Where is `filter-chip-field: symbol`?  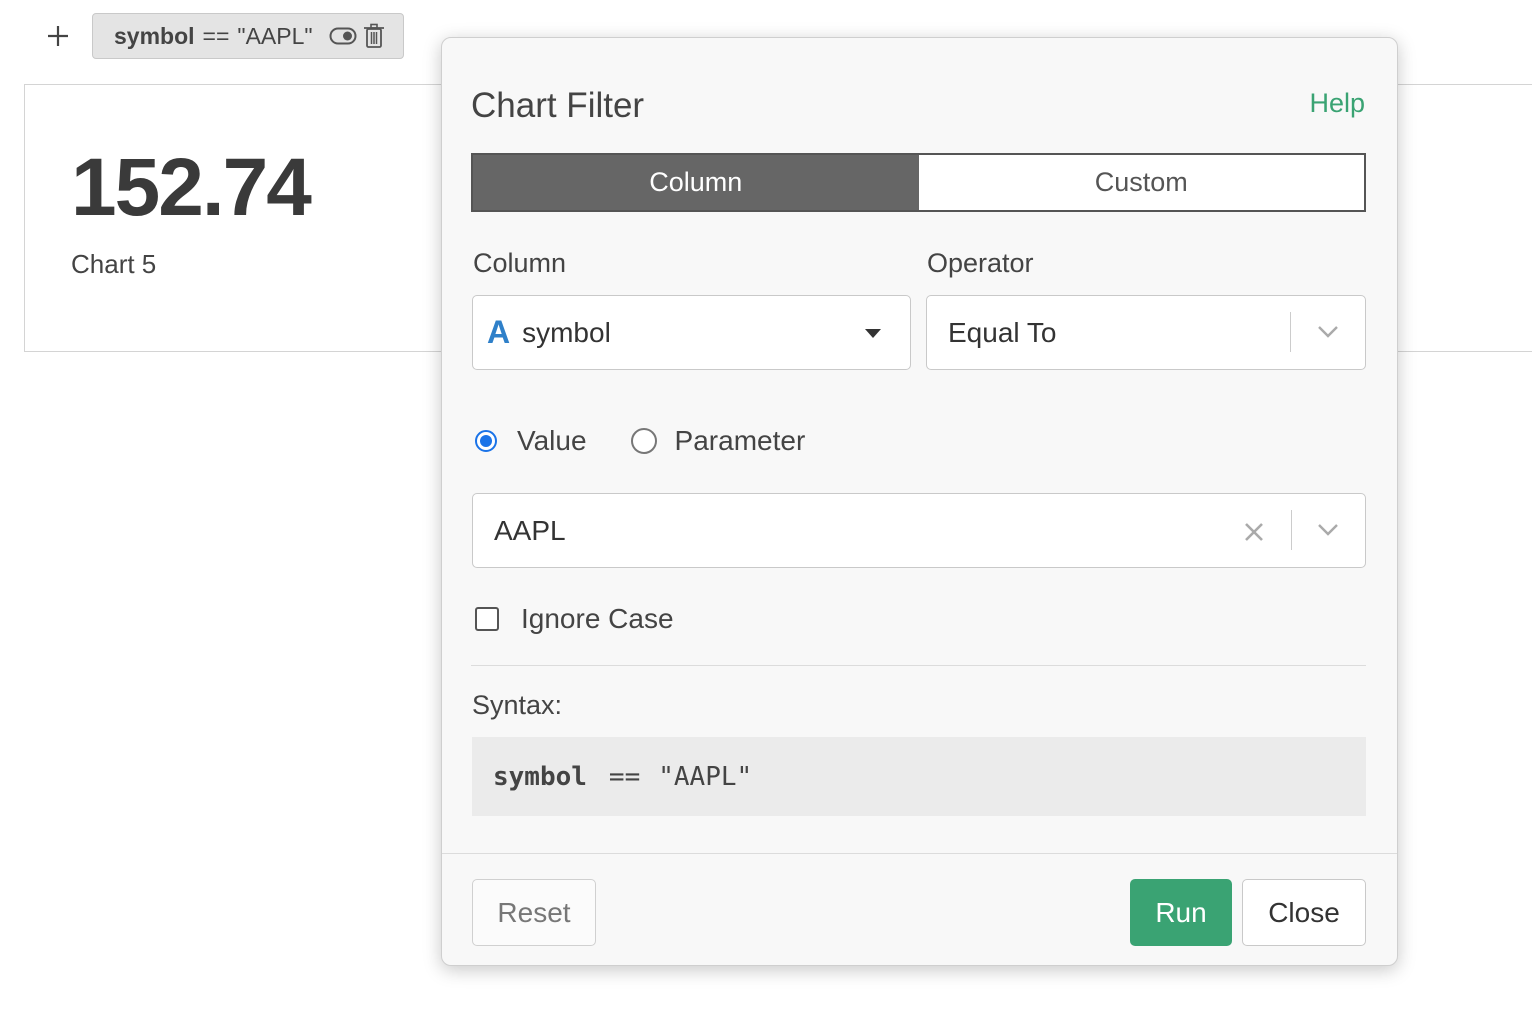 filter-chip-field: symbol is located at coordinates (154, 35).